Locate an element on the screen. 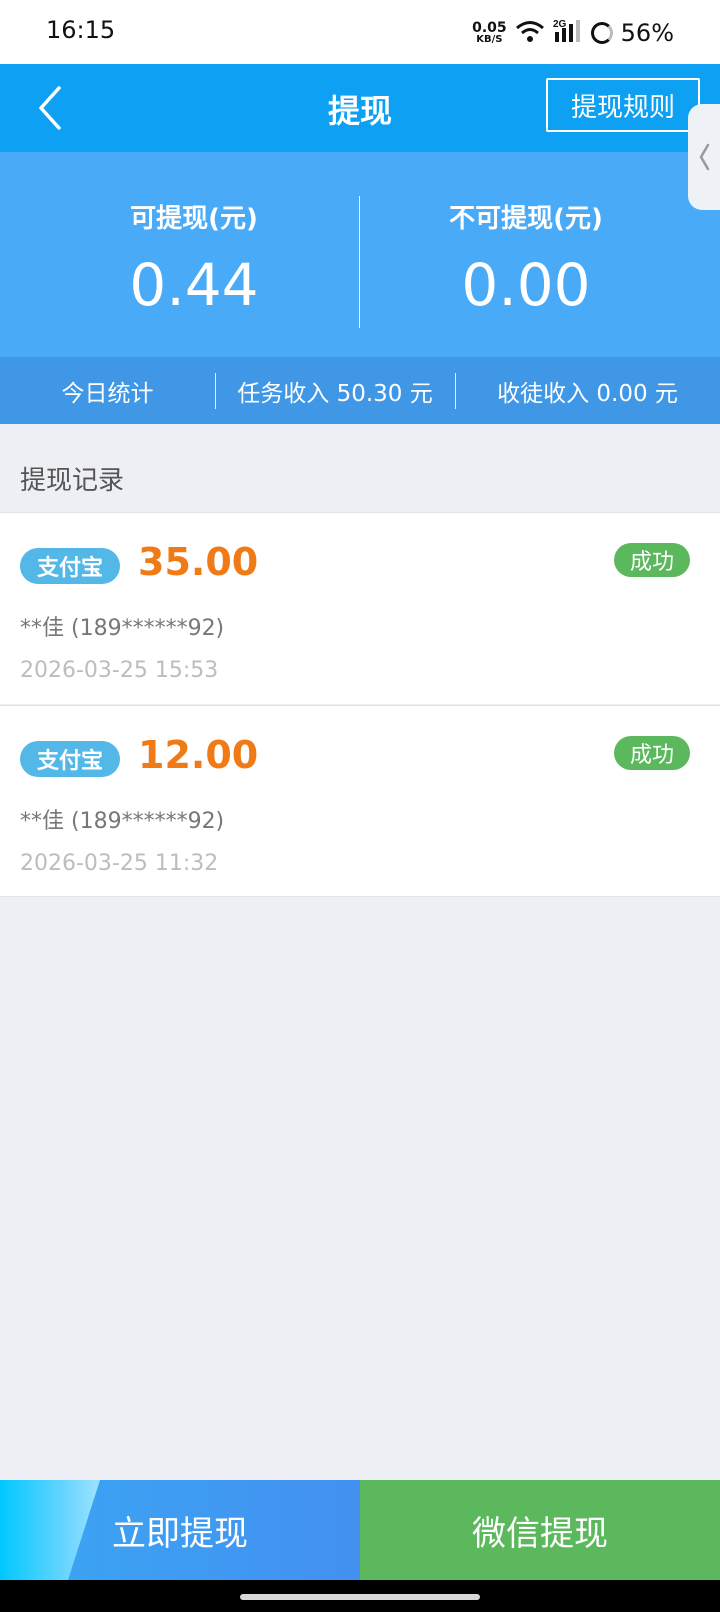 The image size is (720, 1612). status-bar: 16:15 0.05 KB/S 2G 56% is located at coordinates (360, 32).